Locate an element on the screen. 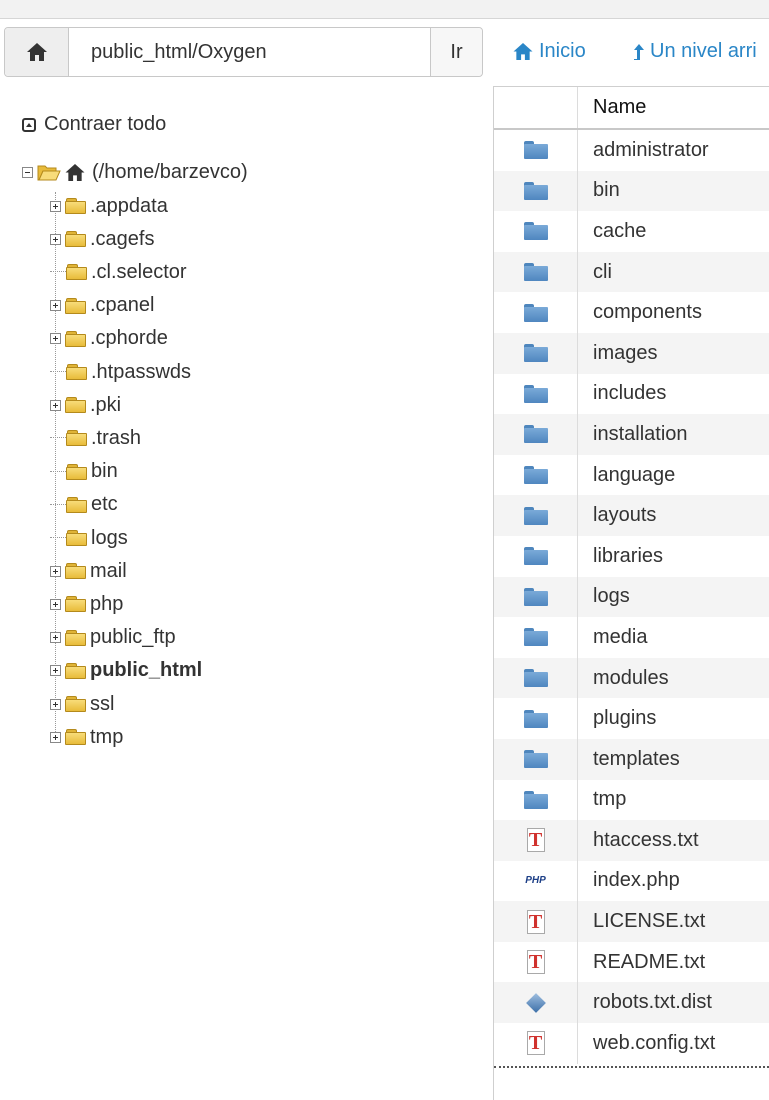 Image resolution: width=769 pixels, height=1100 pixels. table-row: language is located at coordinates (631, 475).